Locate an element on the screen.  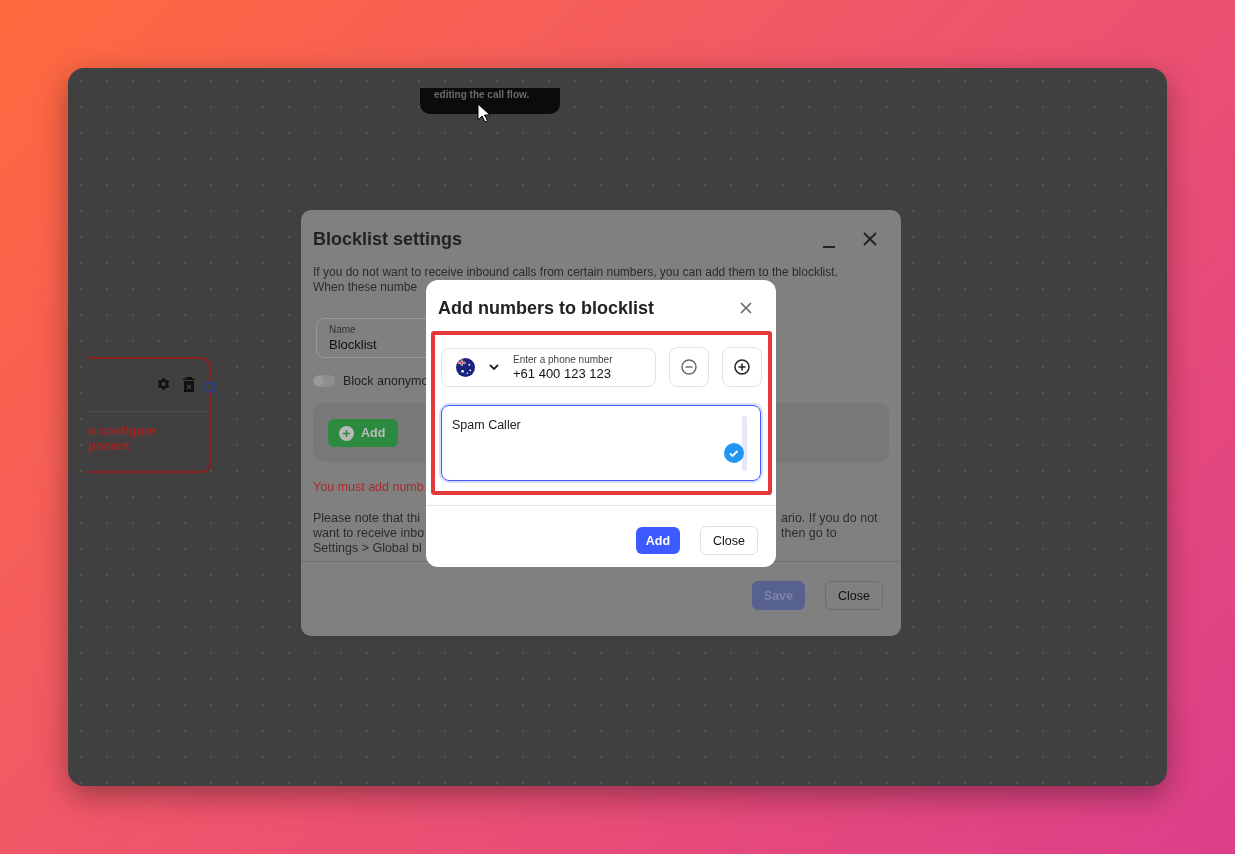
scrollbar is located at coordinates (744, 443).